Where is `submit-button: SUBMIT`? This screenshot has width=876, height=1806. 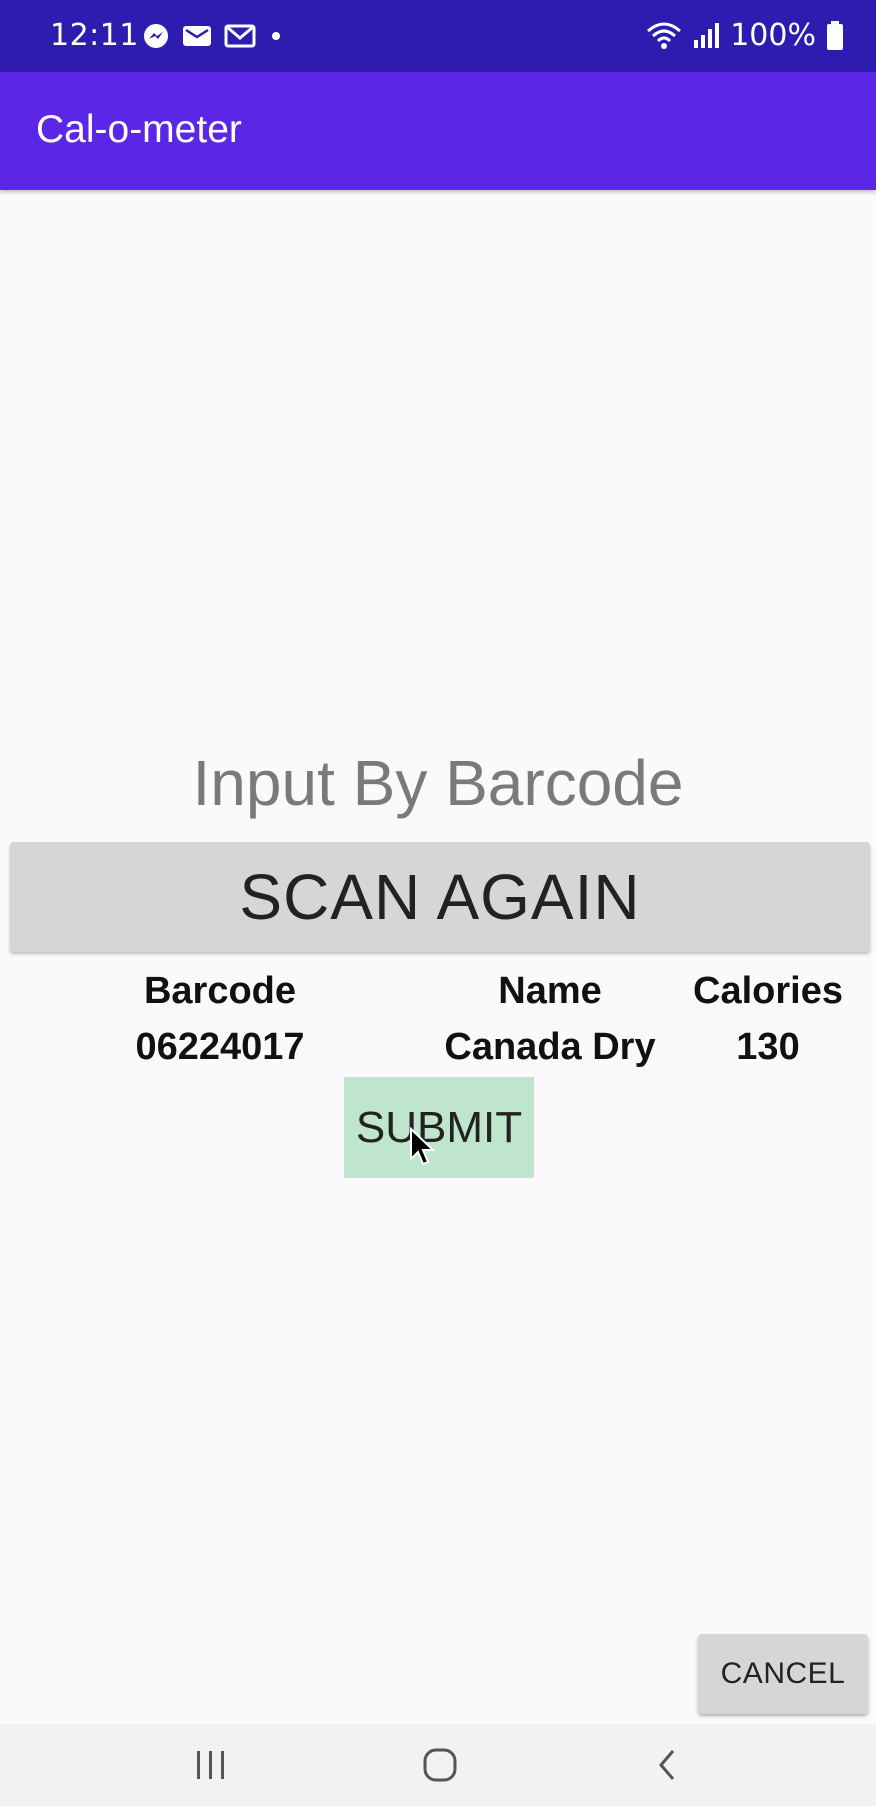
submit-button: SUBMIT is located at coordinates (439, 1127).